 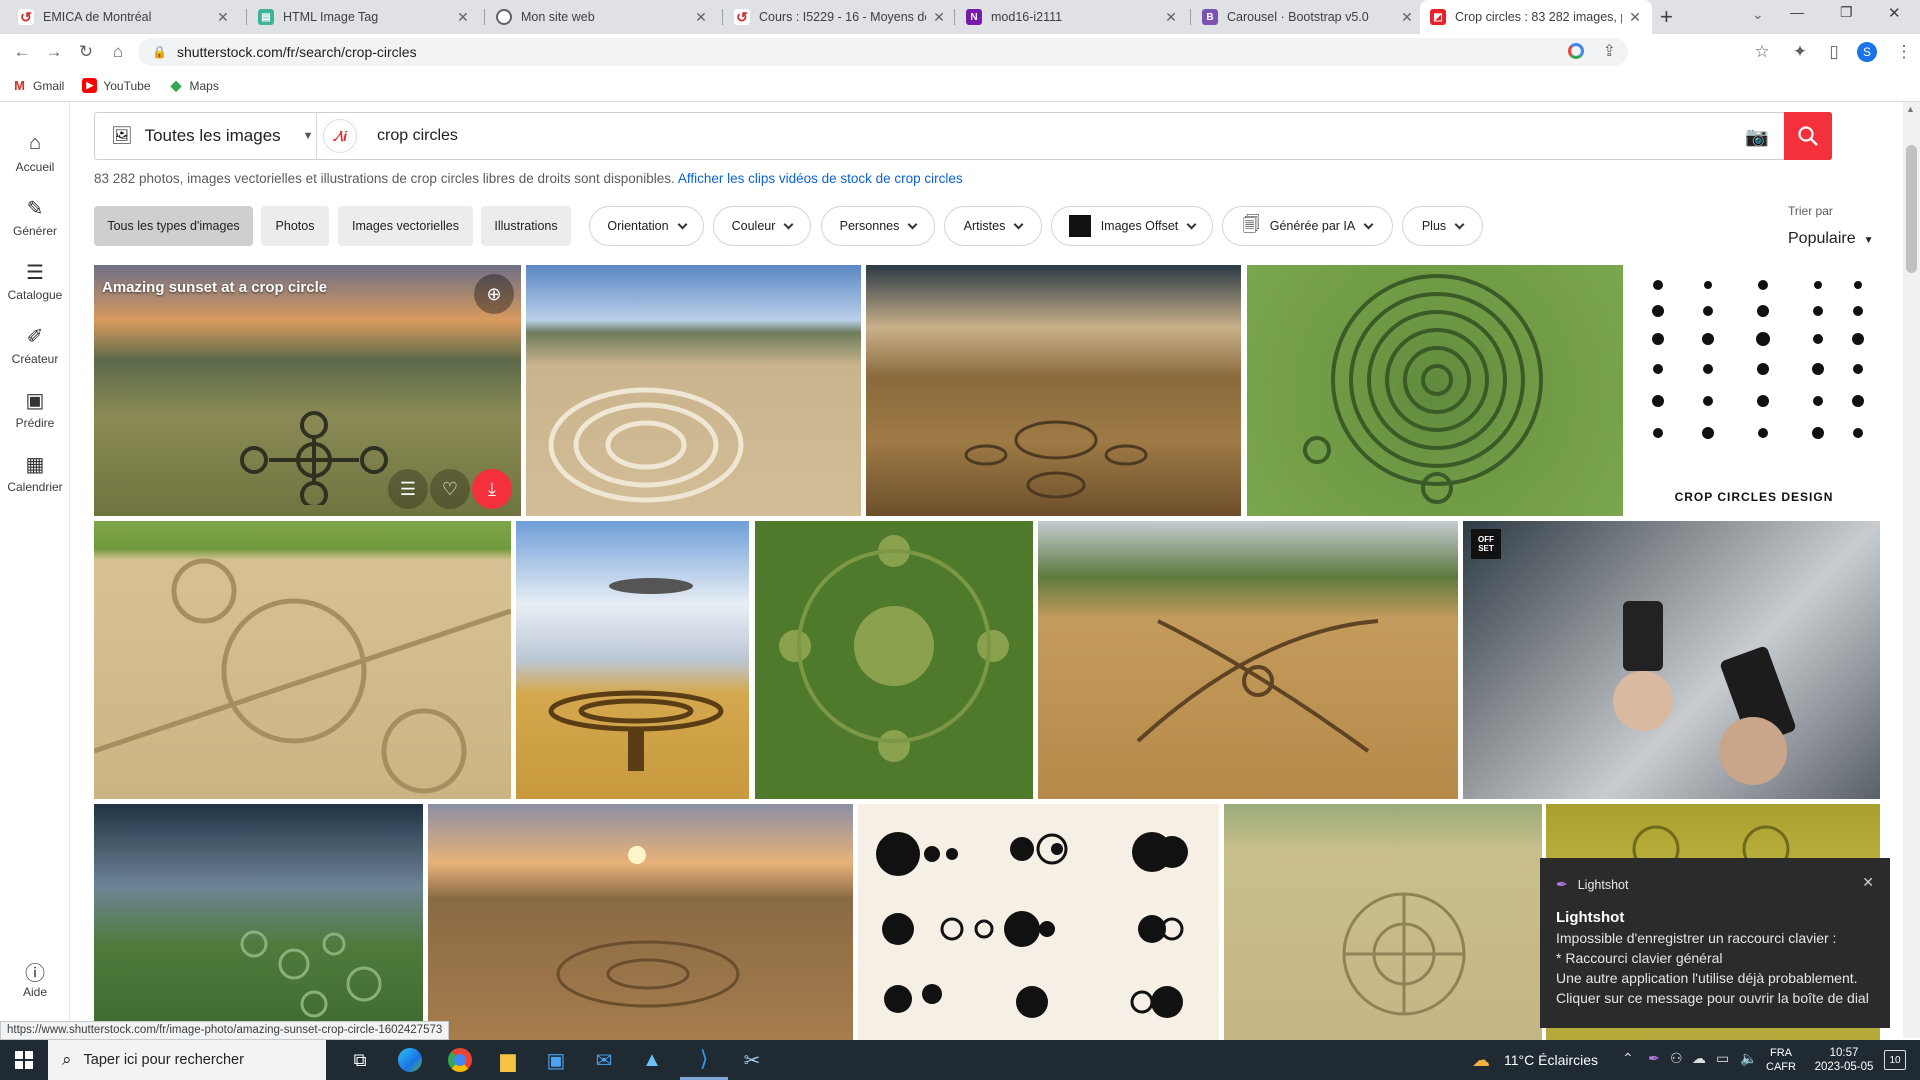 What do you see at coordinates (1628, 1058) in the screenshot?
I see `tray-chevron-icon: ⌃` at bounding box center [1628, 1058].